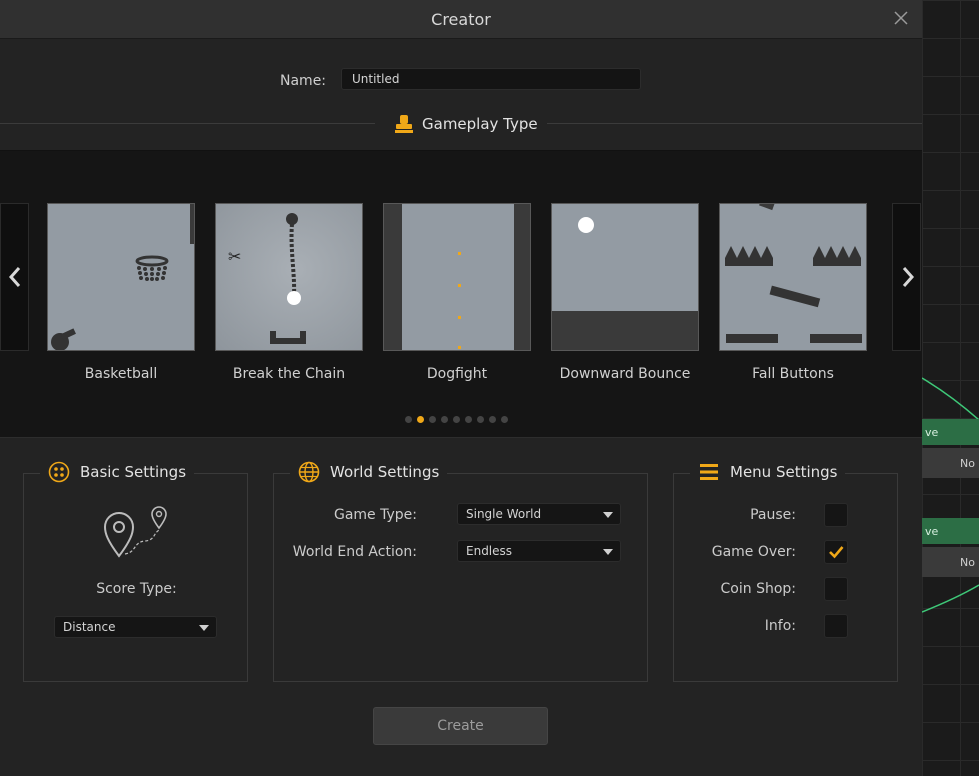 This screenshot has width=979, height=776. Describe the element at coordinates (289, 374) in the screenshot. I see `card-label-break-the-chain: Break the Chain` at that location.